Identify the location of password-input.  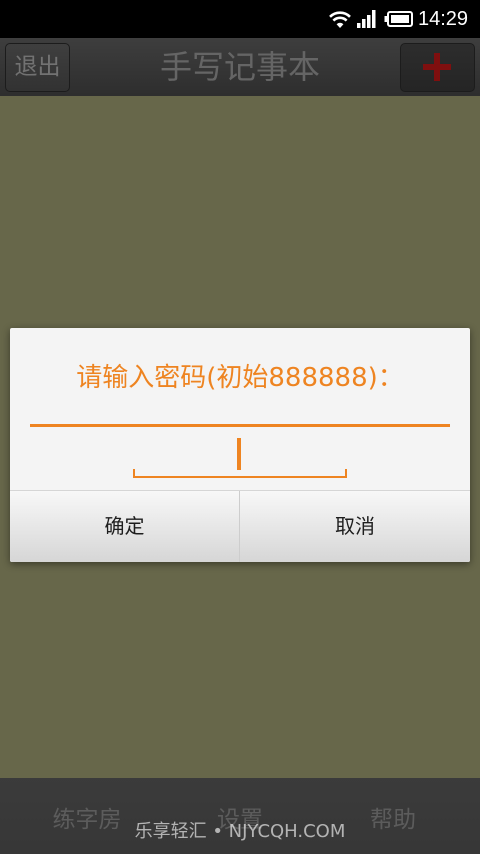
(240, 457).